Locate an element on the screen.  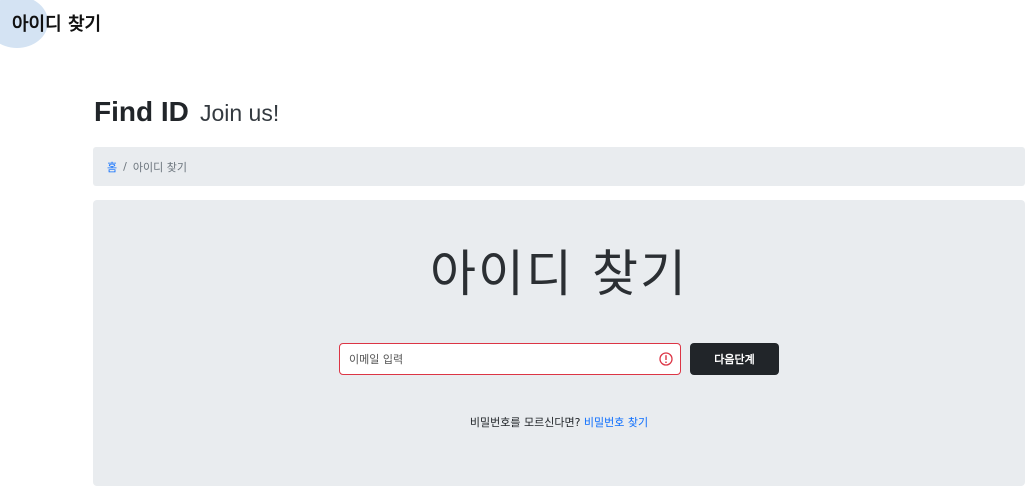
email-field is located at coordinates (510, 359).